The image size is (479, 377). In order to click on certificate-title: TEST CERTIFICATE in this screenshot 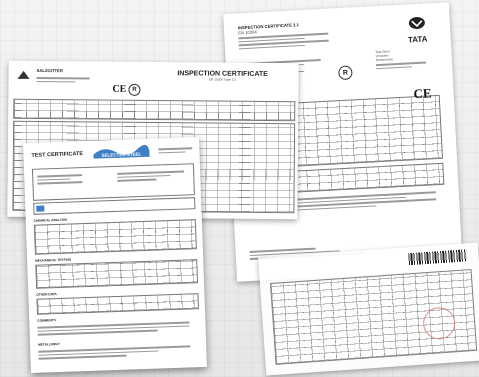, I will do `click(57, 155)`.